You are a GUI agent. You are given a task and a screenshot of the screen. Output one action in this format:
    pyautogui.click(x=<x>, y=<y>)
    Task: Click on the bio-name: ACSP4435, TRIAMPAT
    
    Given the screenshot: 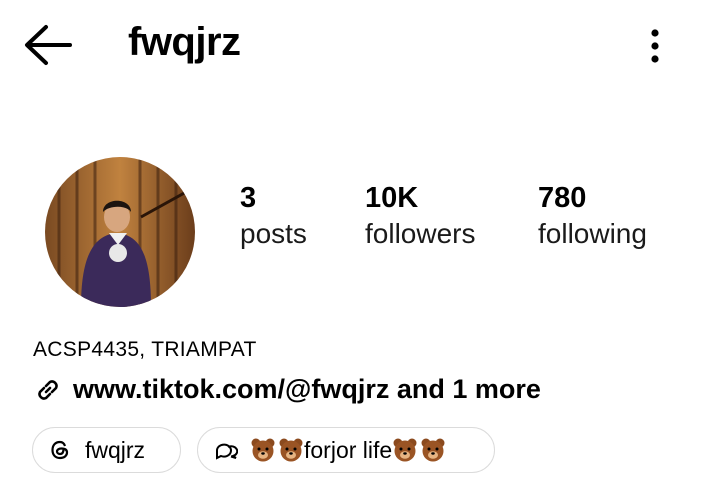 What is the action you would take?
    pyautogui.click(x=145, y=349)
    